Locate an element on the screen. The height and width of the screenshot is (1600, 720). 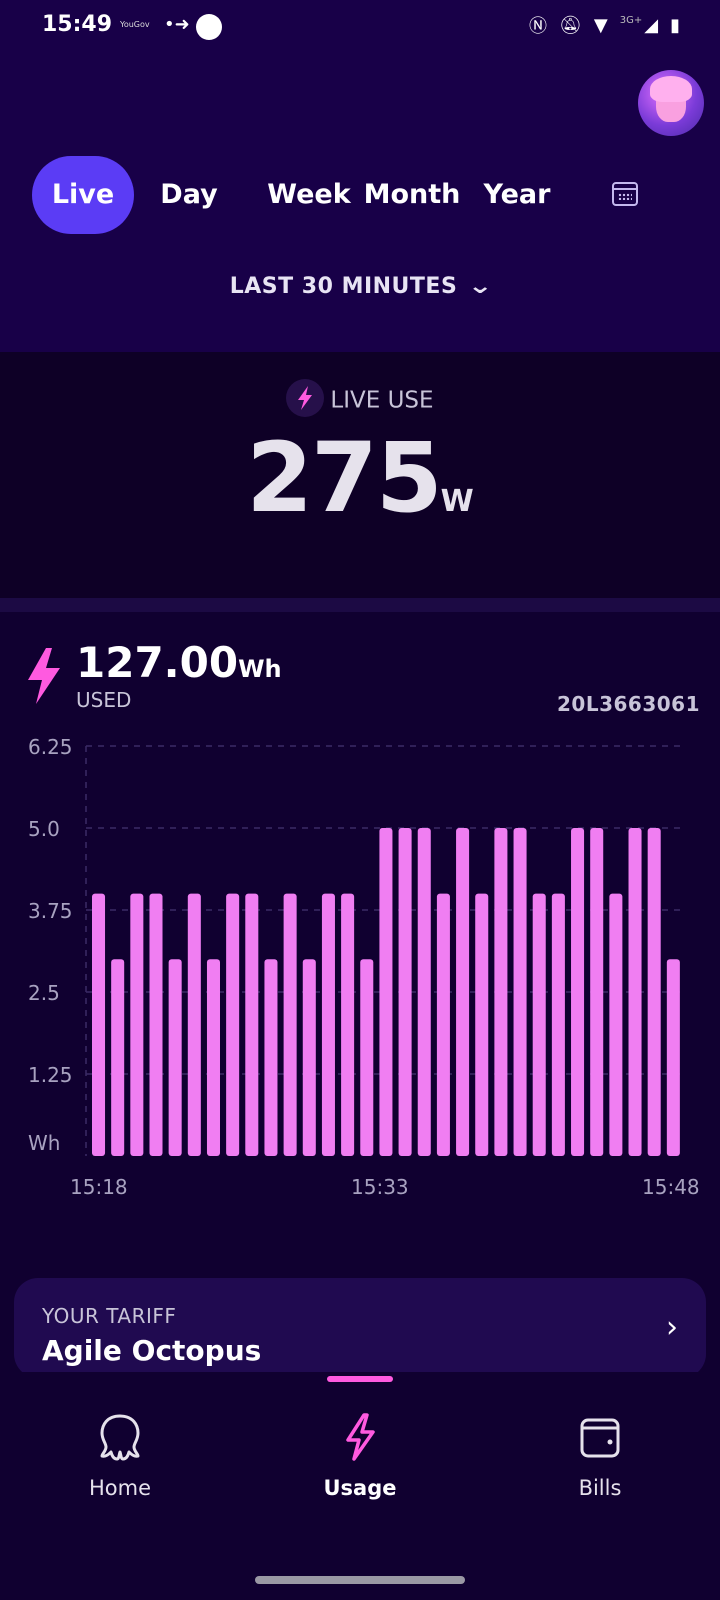
bottom-navigation: Home Usage Bills is located at coordinates (360, 1486).